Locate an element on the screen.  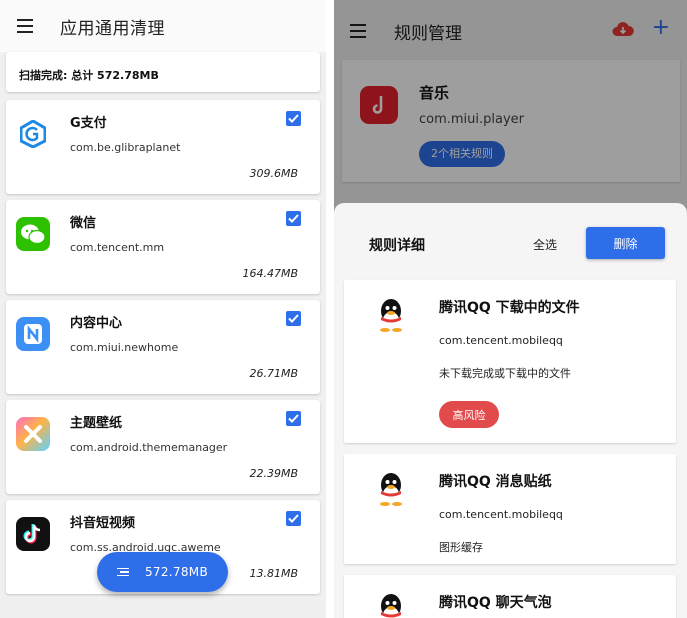
rule-name: 腾讯QQ 下载中的文件 is located at coordinates (509, 308).